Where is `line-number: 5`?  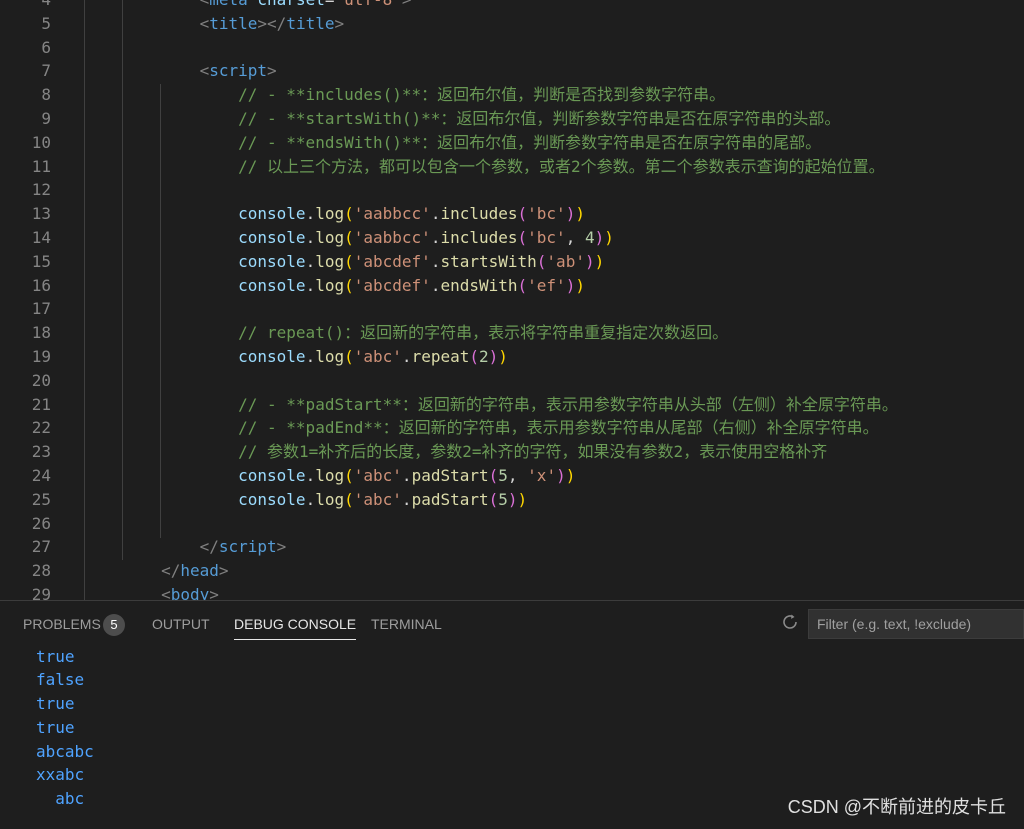 line-number: 5 is located at coordinates (46, 23).